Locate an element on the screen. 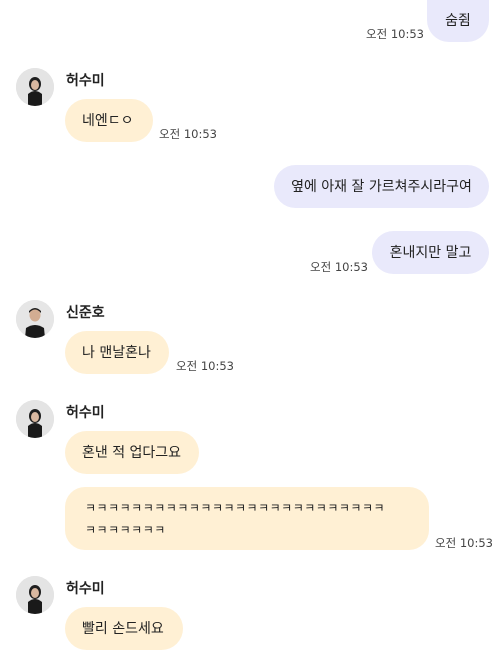 Image resolution: width=502 pixels, height=652 pixels. their-message-bubble: 혼낸 적 업다그요 is located at coordinates (132, 452).